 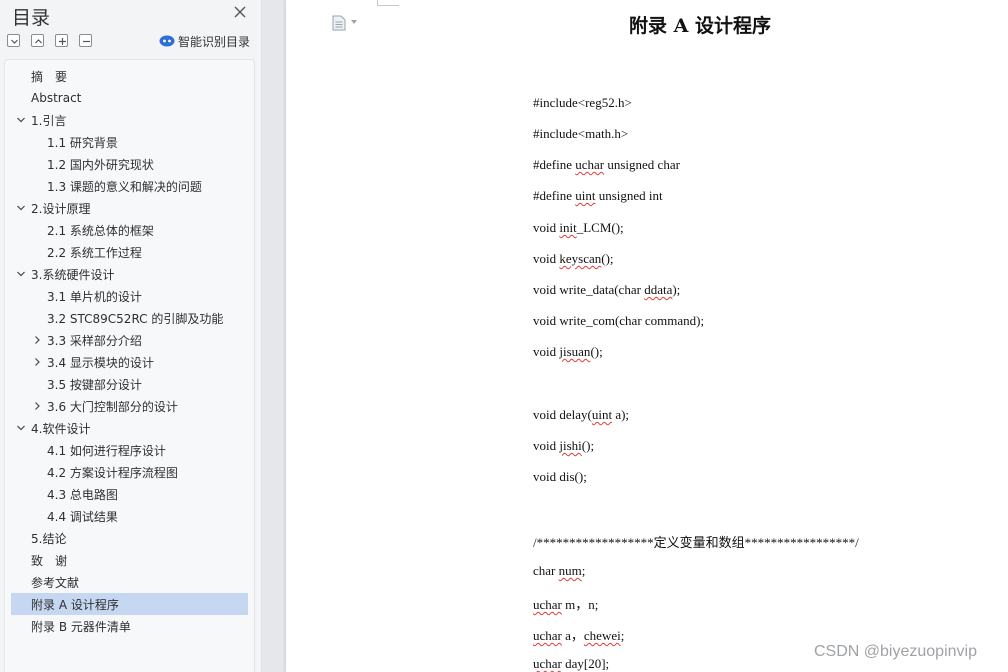 What do you see at coordinates (583, 570) in the screenshot?
I see `code-text: ;` at bounding box center [583, 570].